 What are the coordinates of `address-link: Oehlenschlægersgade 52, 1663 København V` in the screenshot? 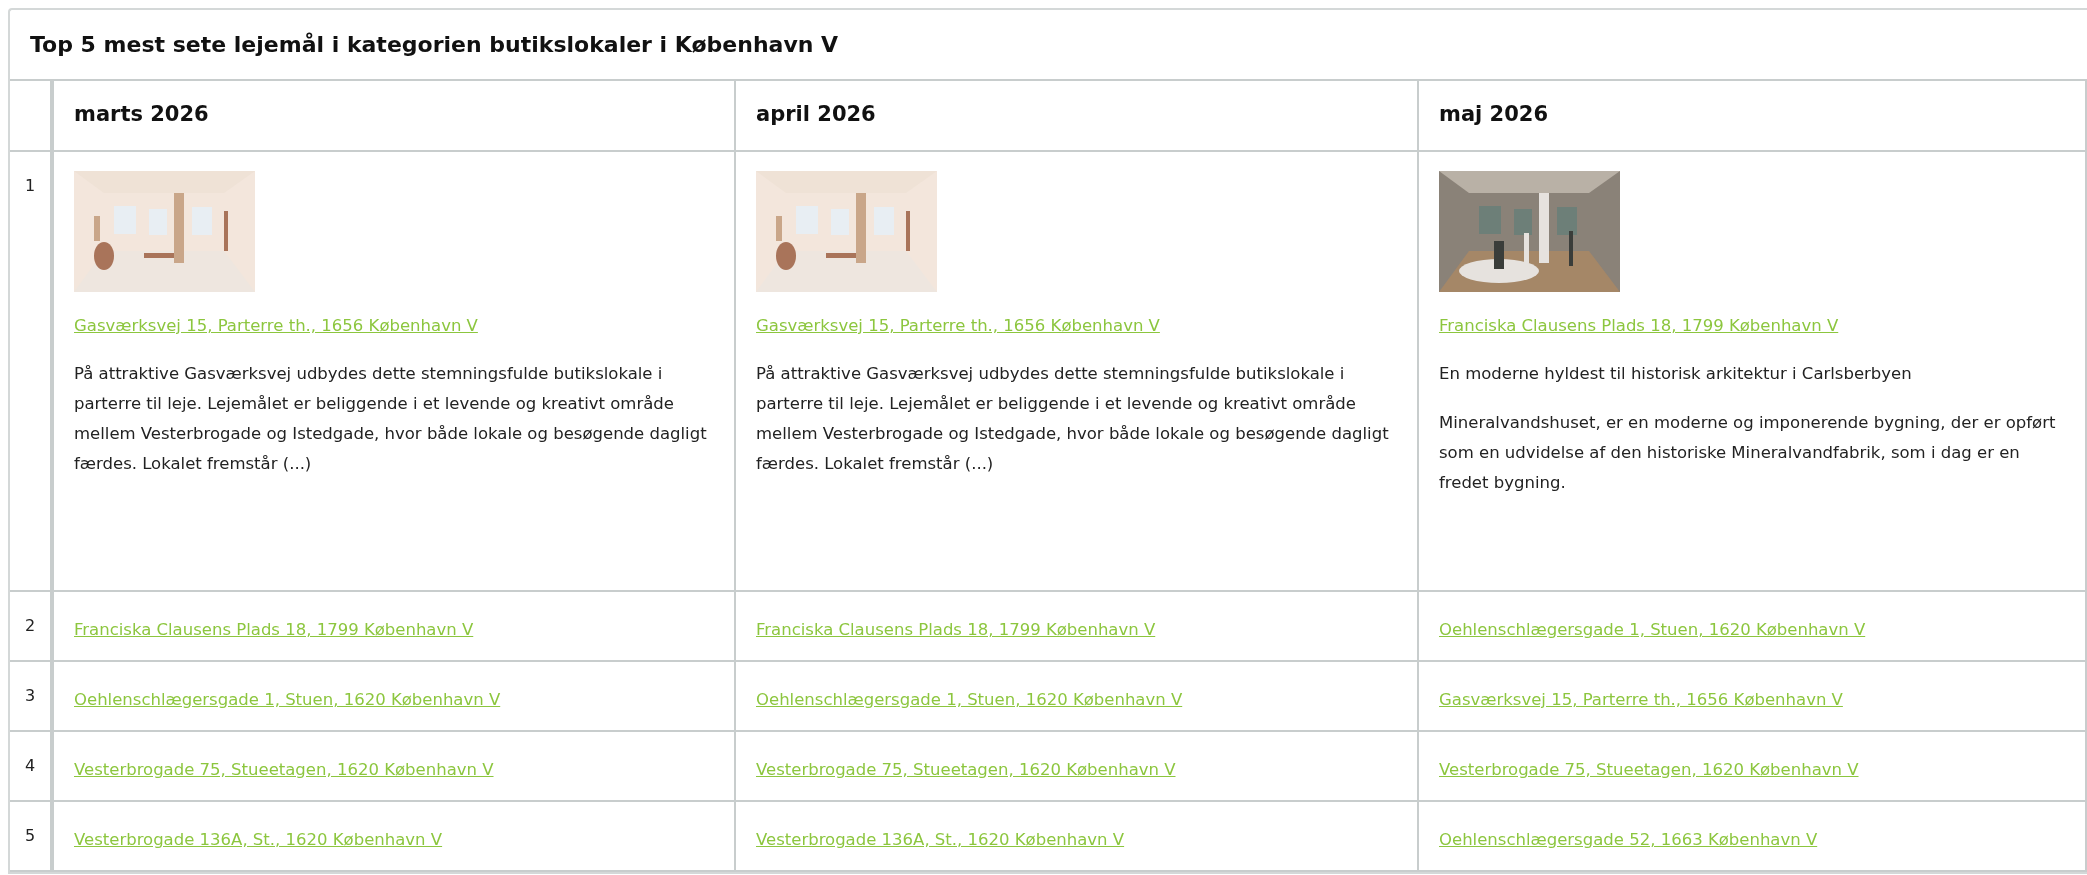 It's located at (1628, 840).